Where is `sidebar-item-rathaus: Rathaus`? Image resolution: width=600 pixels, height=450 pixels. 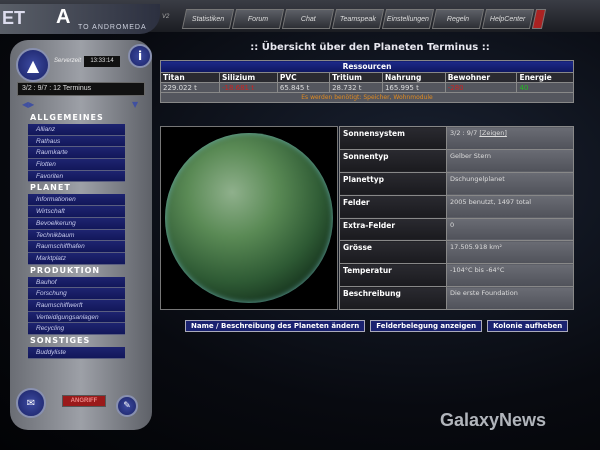
sidebar-item-rathaus: Rathaus is located at coordinates (76, 141).